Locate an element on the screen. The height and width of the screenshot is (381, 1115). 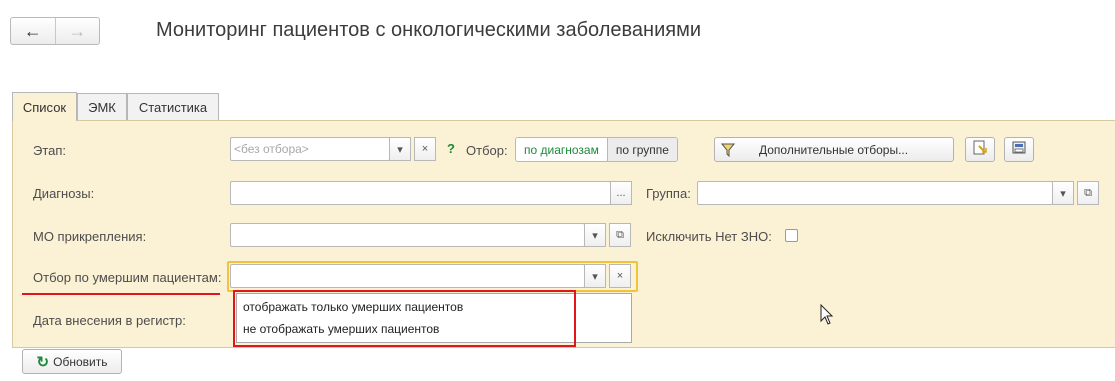
refresh-button: ↻ Обновить is located at coordinates (72, 361).